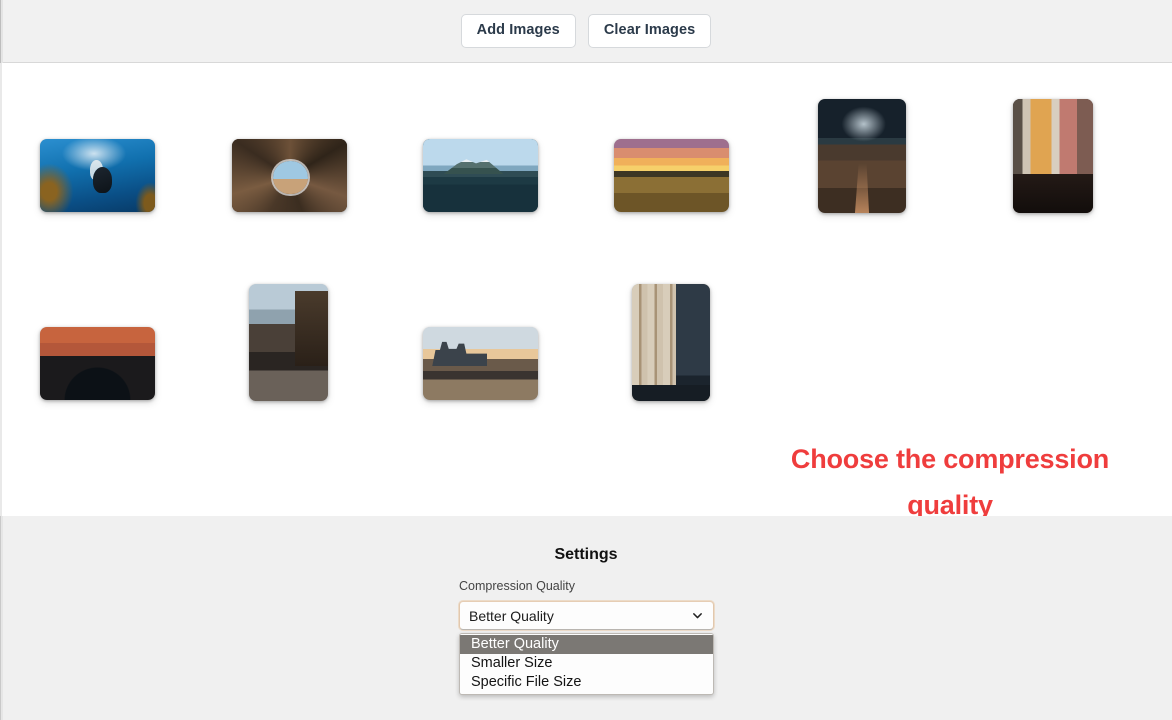 Image resolution: width=1172 pixels, height=720 pixels. I want to click on thumbnail-brick-canal-tunnel, so click(97, 363).